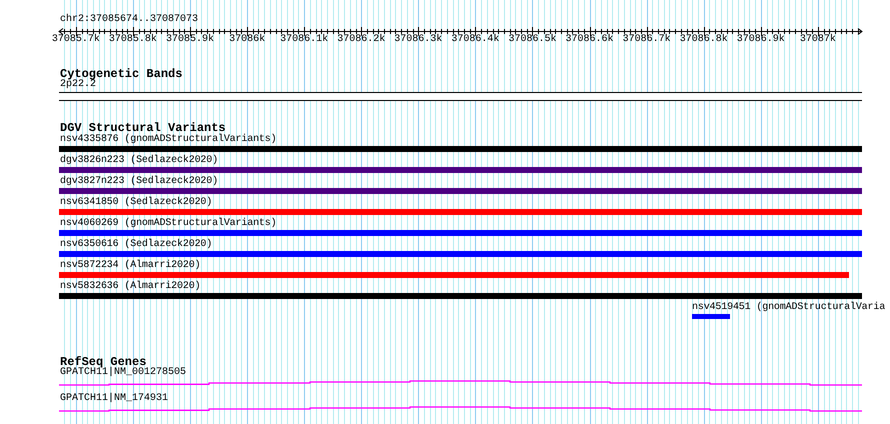 The height and width of the screenshot is (424, 890). Describe the element at coordinates (304, 40) in the screenshot. I see `tick-label: 37086.1k` at that location.